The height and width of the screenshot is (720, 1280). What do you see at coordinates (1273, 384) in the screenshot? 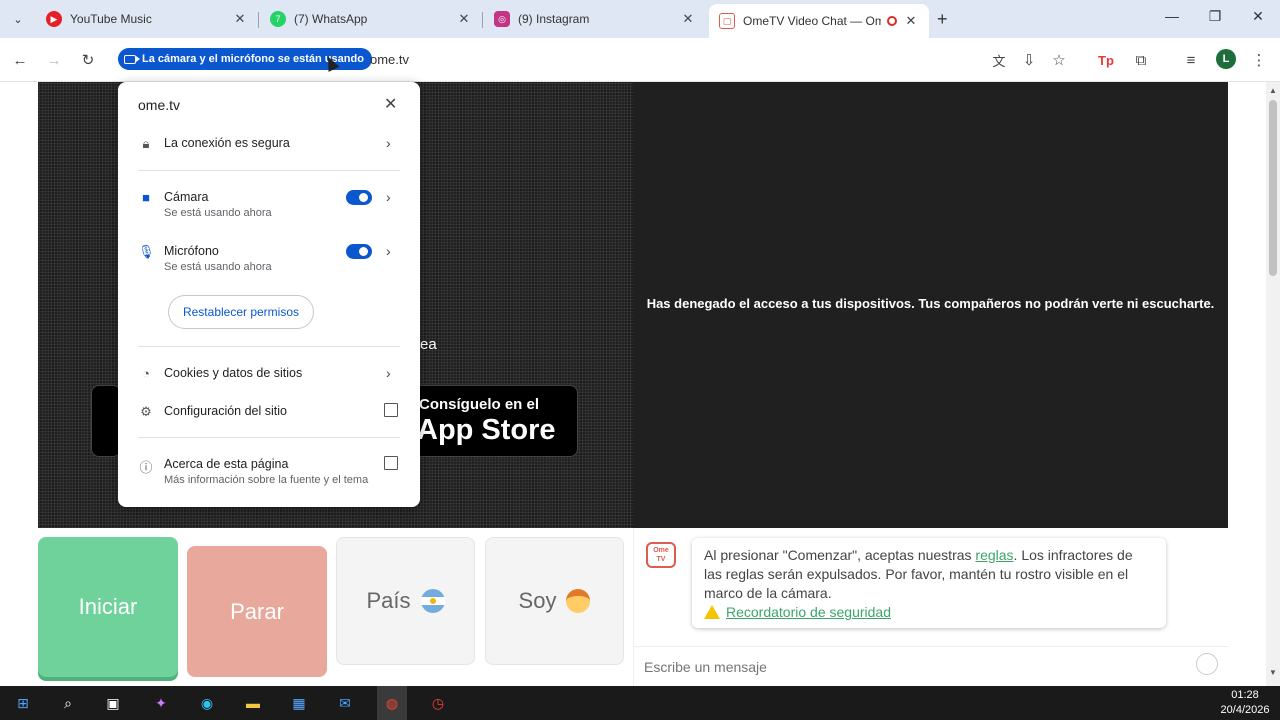
I see `page-scrollbar: ▲ ▼` at bounding box center [1273, 384].